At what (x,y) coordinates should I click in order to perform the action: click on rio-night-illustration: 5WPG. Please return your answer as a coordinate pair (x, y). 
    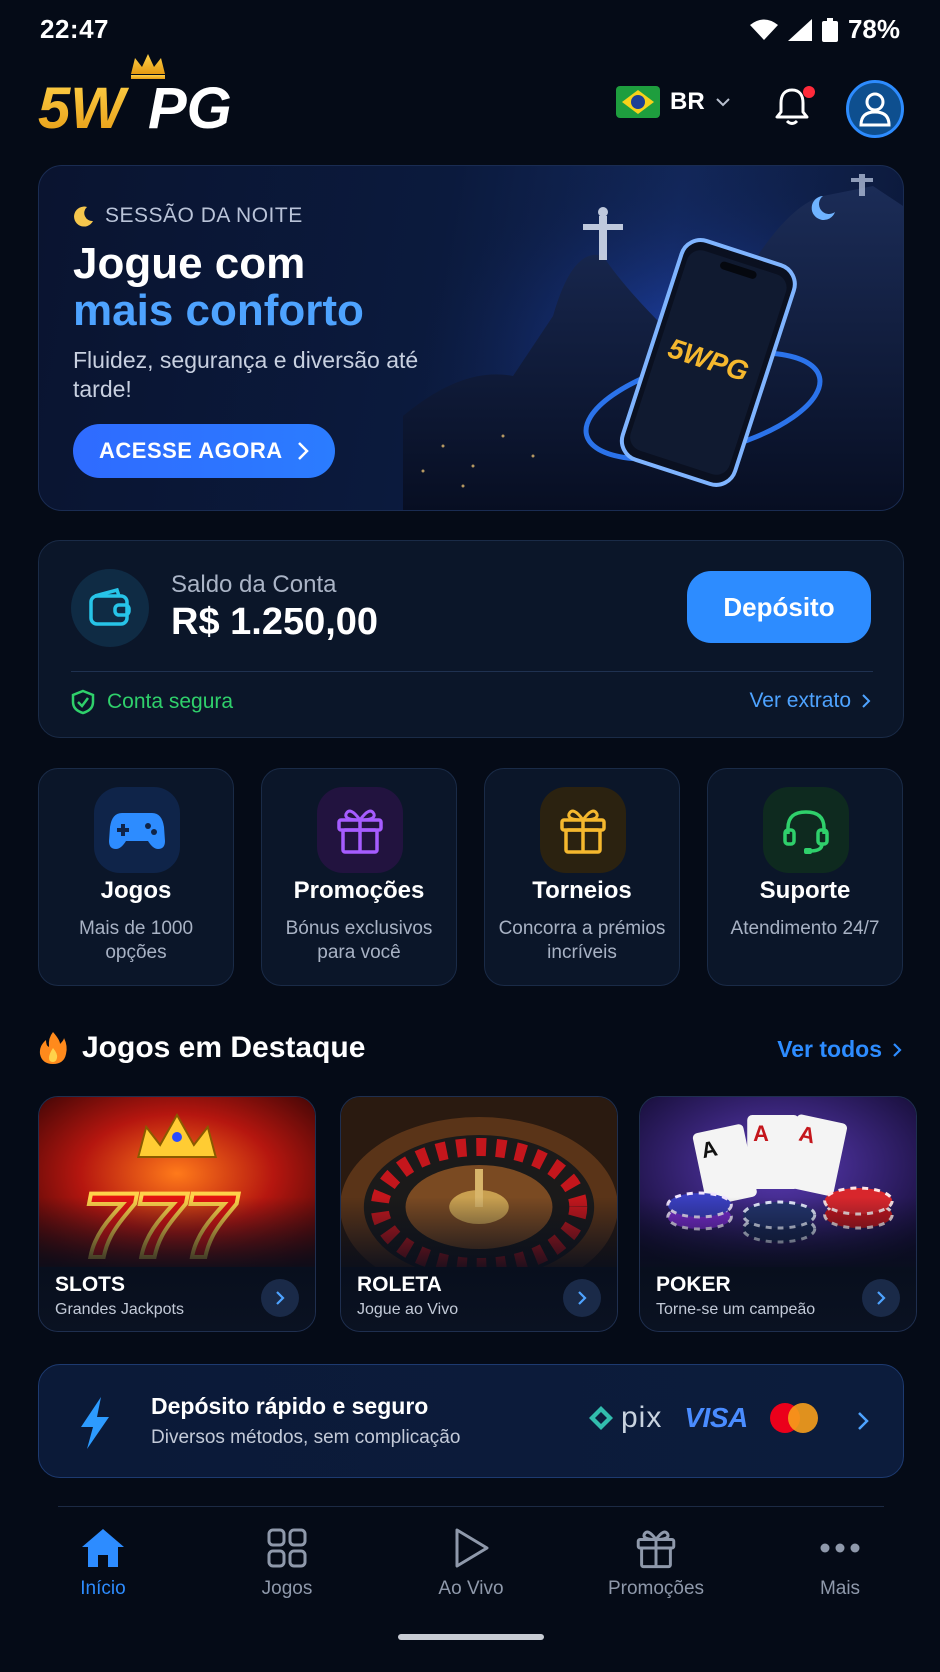
    Looking at the image, I should click on (653, 338).